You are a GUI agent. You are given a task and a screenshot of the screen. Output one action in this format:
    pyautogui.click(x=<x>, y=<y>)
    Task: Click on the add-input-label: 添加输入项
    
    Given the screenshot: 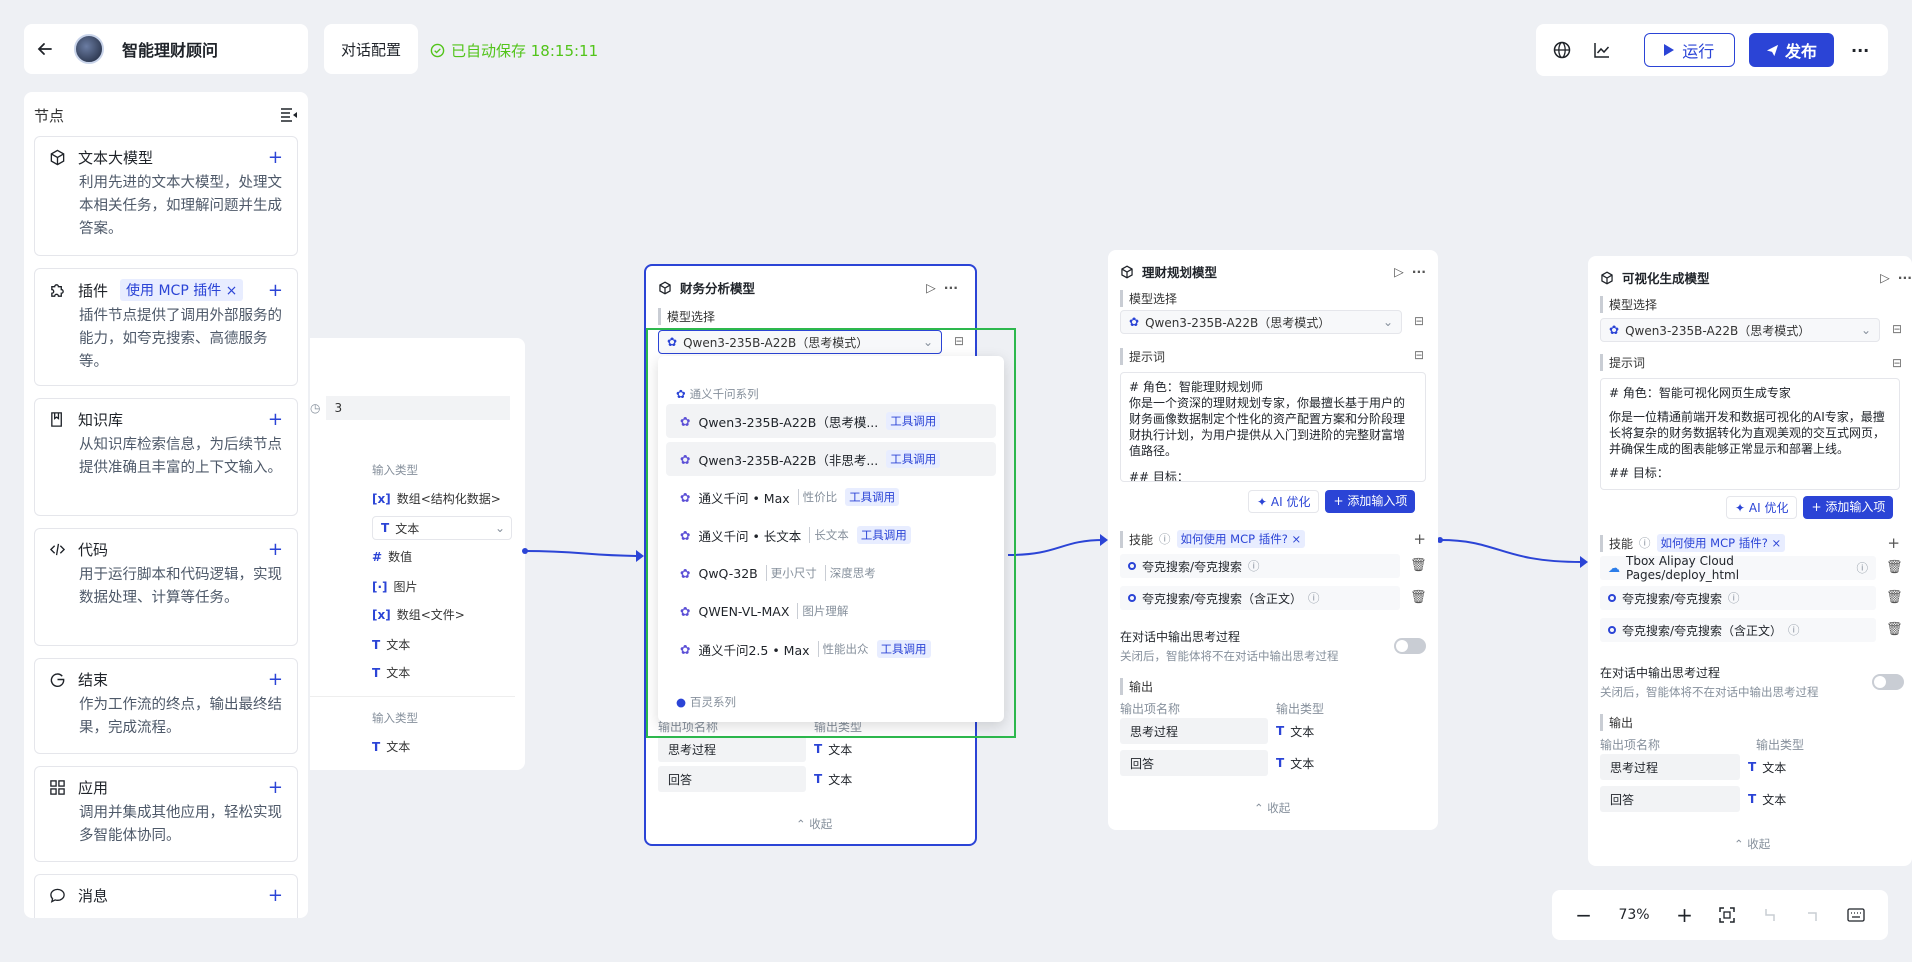 What is the action you would take?
    pyautogui.click(x=1855, y=507)
    